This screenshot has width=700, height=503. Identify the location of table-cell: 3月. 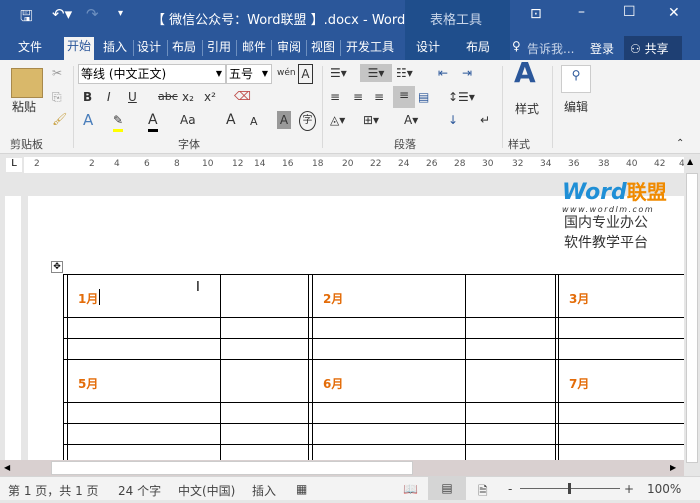
(579, 298).